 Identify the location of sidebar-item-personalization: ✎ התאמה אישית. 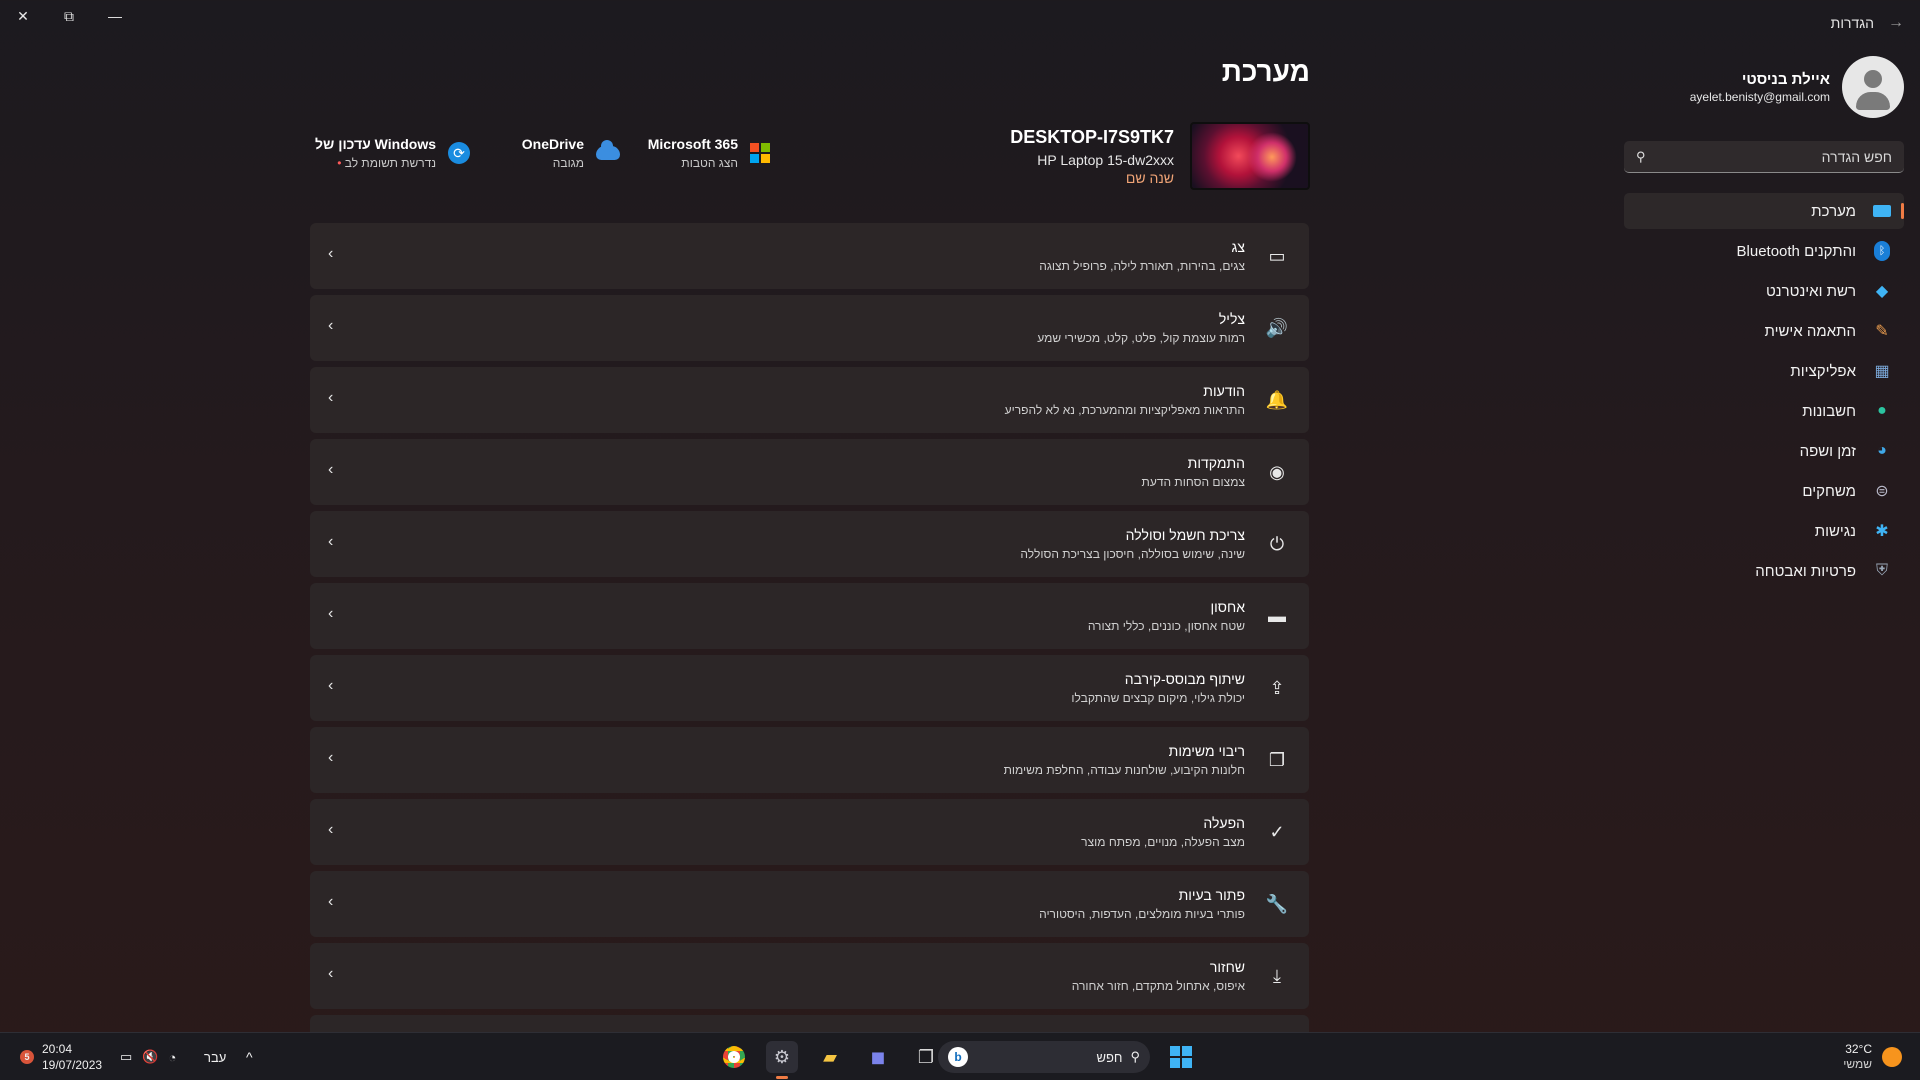
(1764, 331).